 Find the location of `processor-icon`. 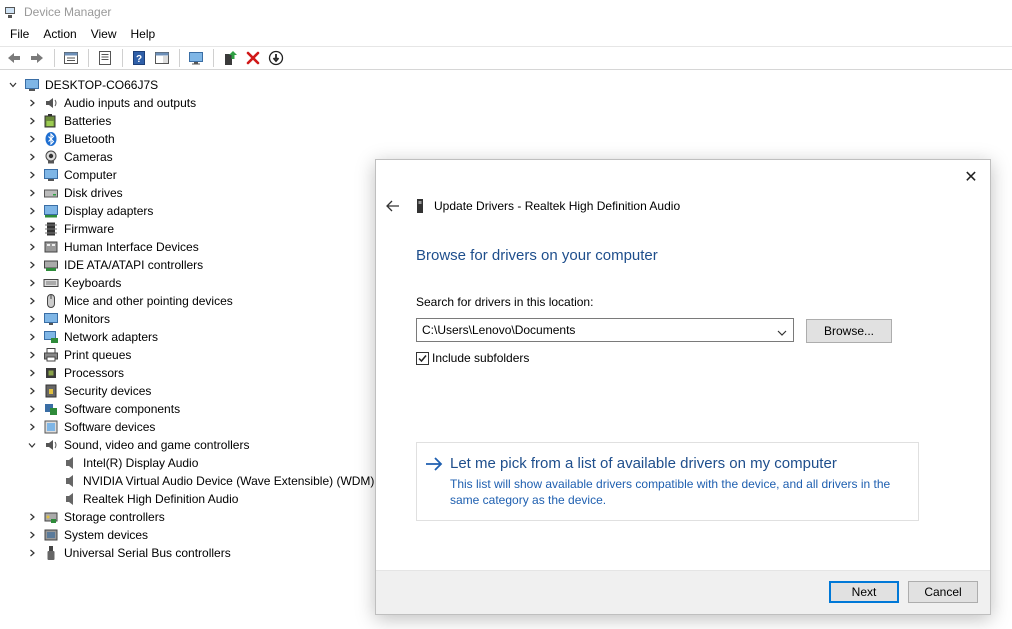

processor-icon is located at coordinates (51, 373).